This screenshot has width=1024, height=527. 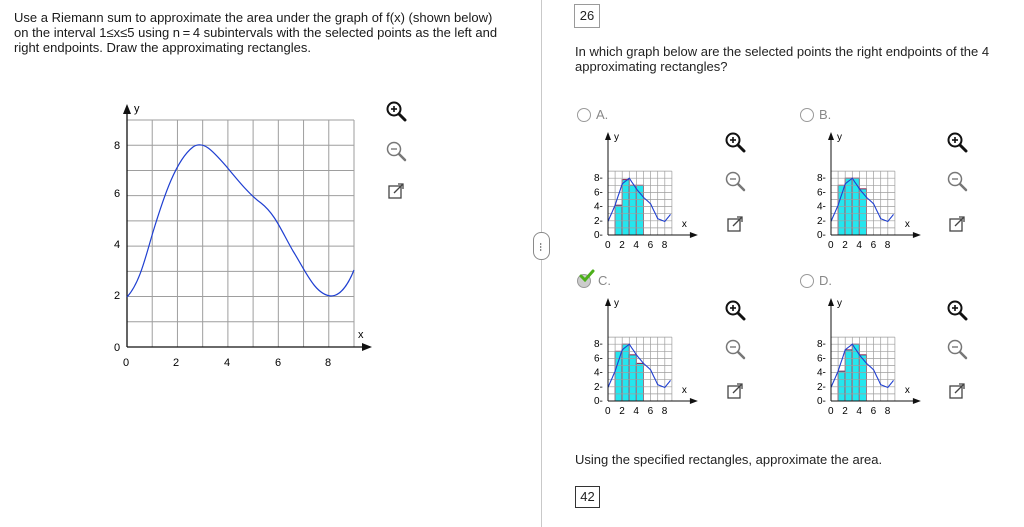 I want to click on option-d-radio, so click(x=807, y=281).